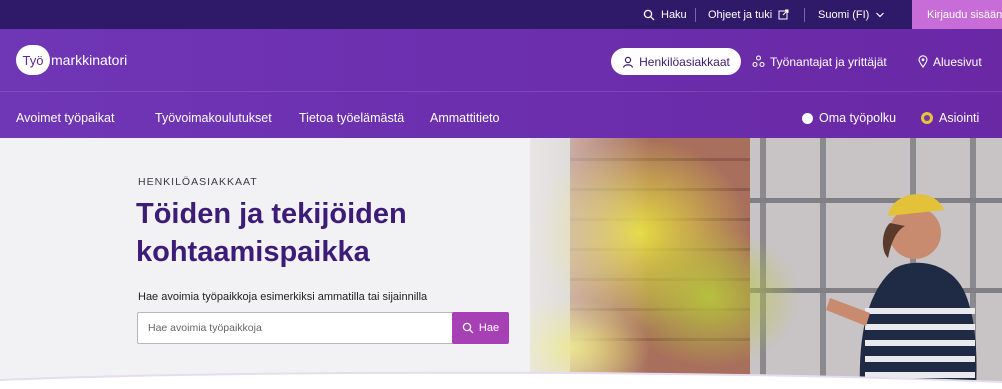 The width and height of the screenshot is (1002, 389). What do you see at coordinates (783, 14) in the screenshot?
I see `external-link-icon` at bounding box center [783, 14].